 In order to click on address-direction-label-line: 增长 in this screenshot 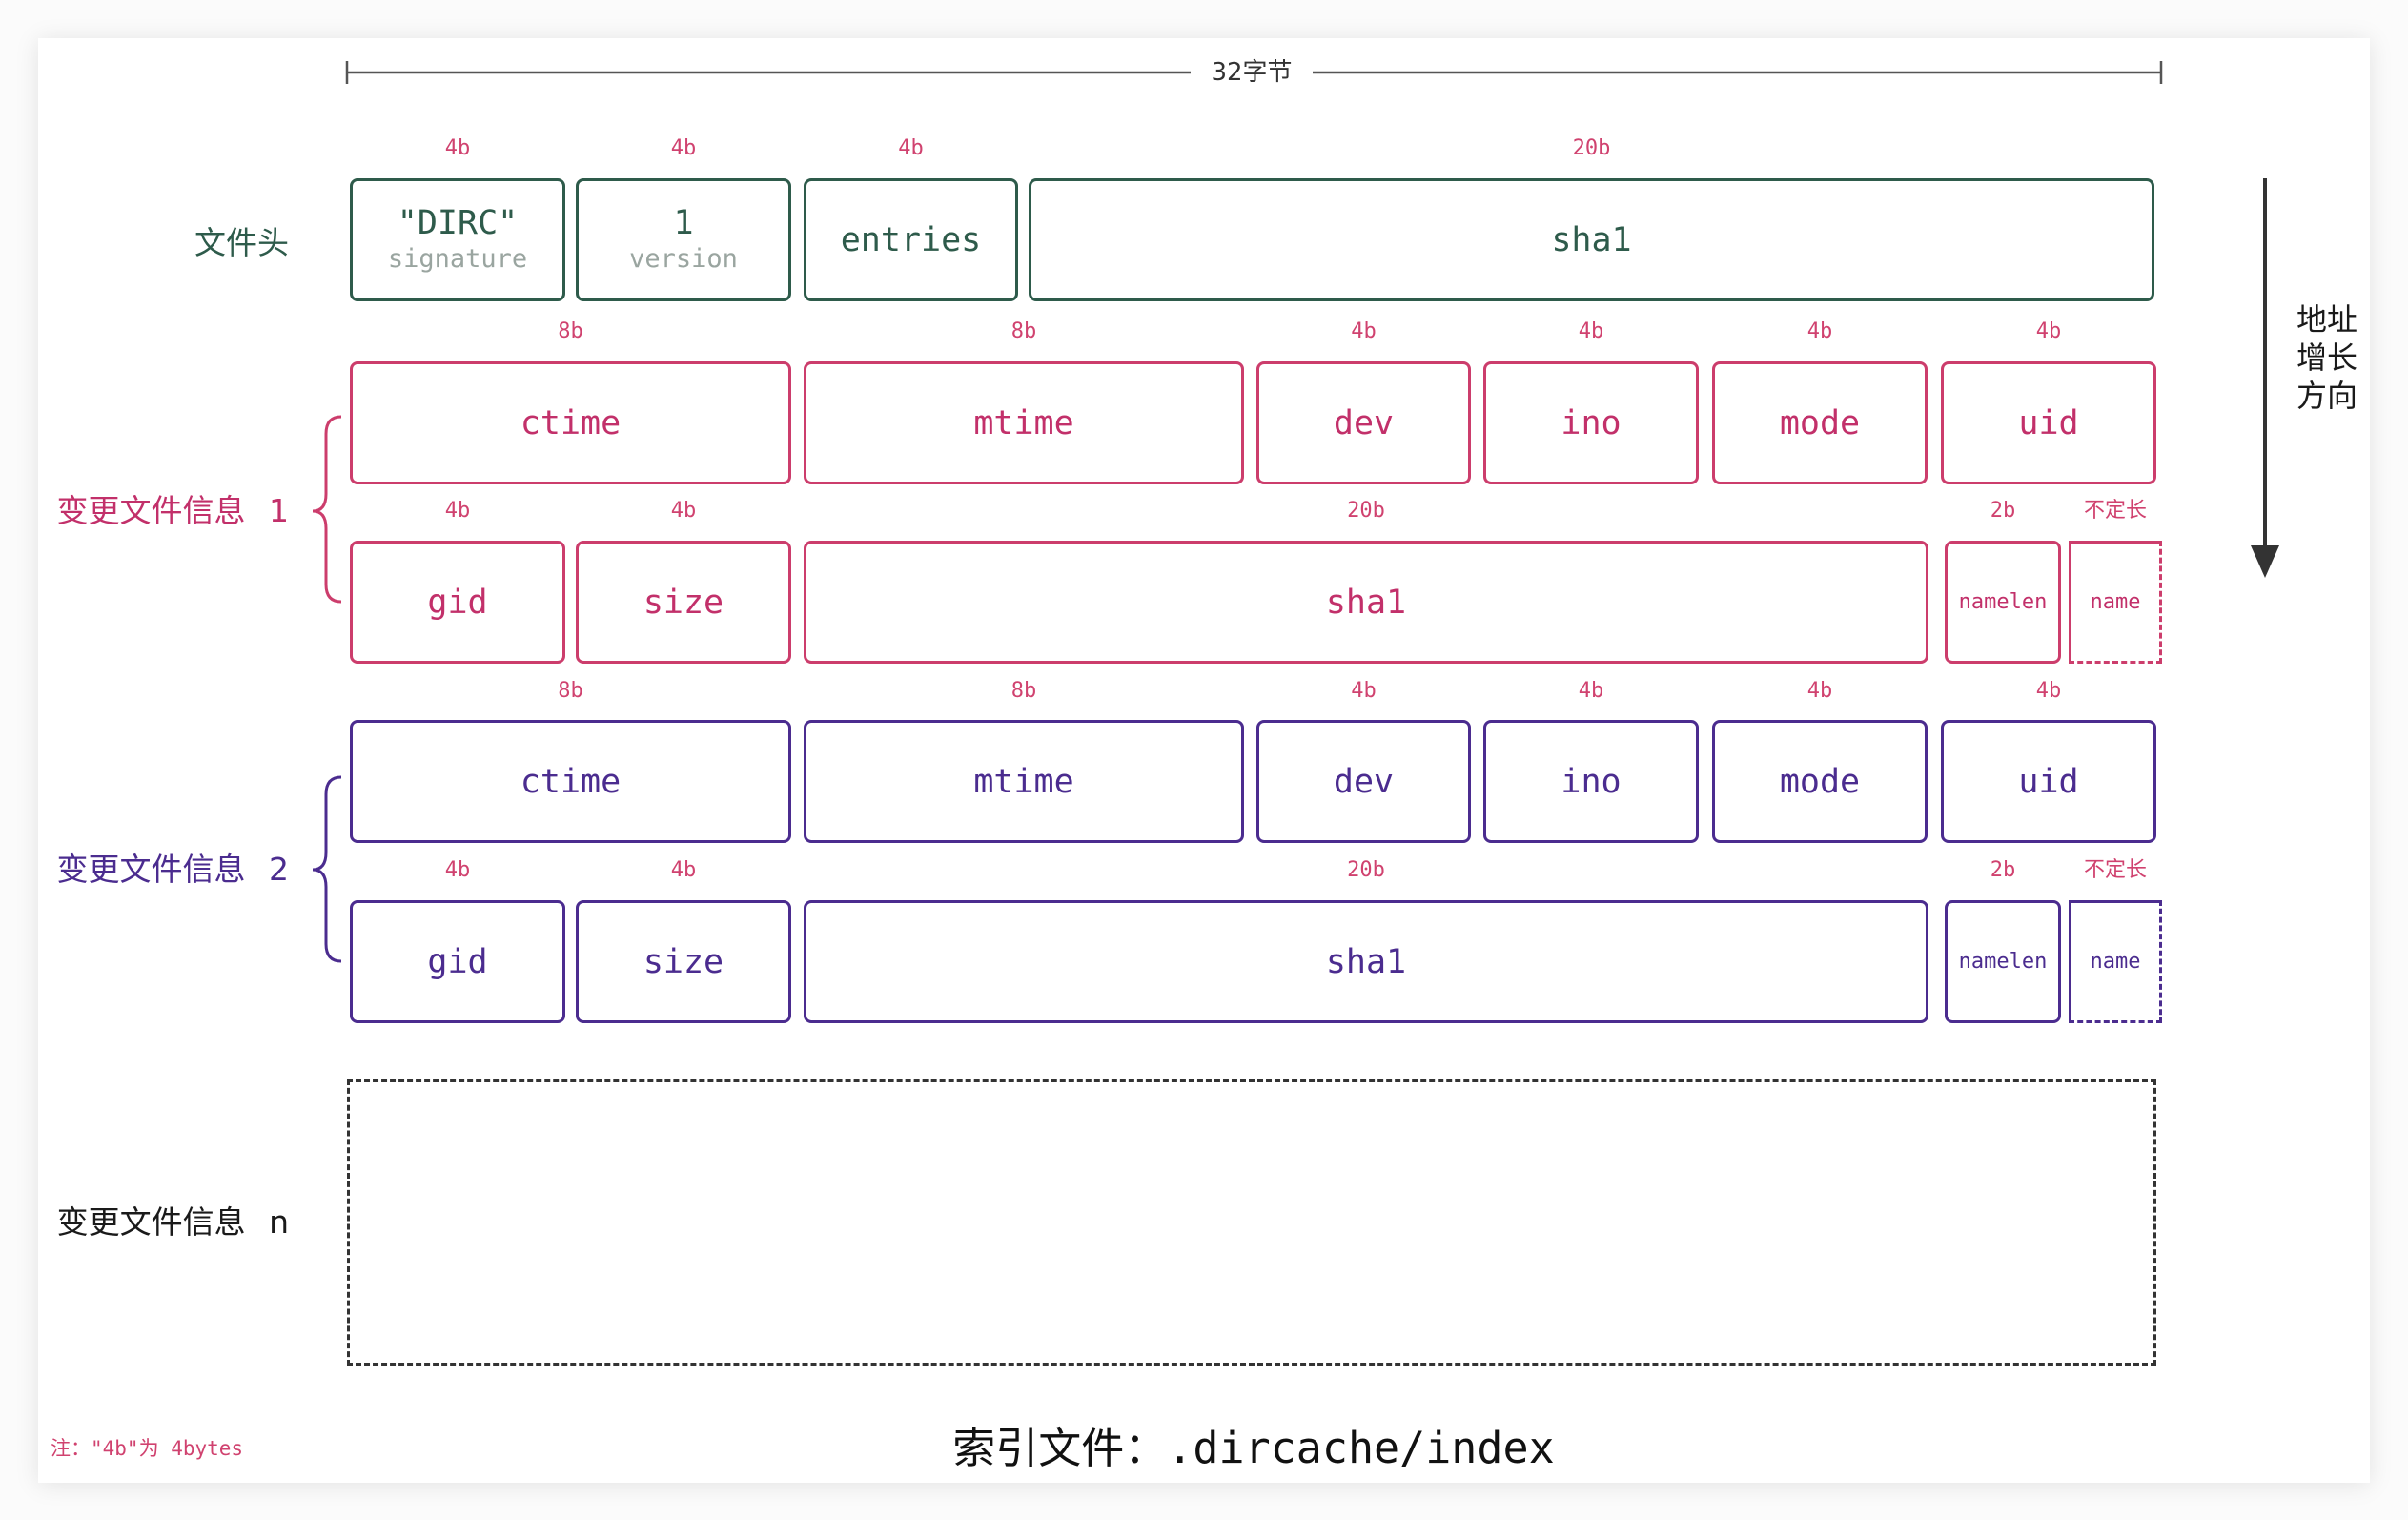, I will do `click(2326, 357)`.